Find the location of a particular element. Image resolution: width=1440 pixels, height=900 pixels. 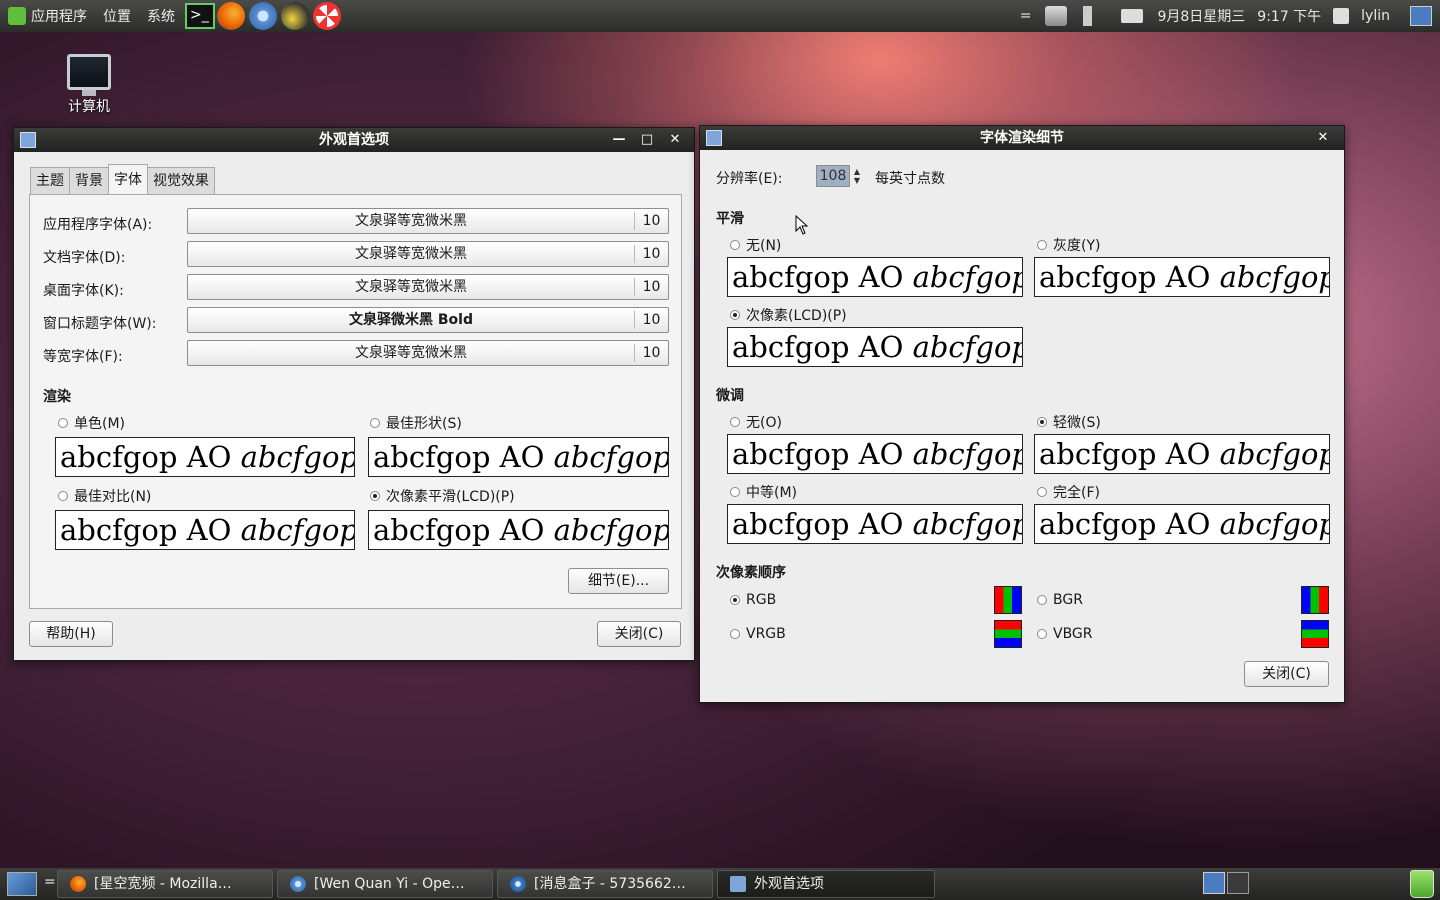

taskbar-menu-toggle: = is located at coordinates (50, 882).